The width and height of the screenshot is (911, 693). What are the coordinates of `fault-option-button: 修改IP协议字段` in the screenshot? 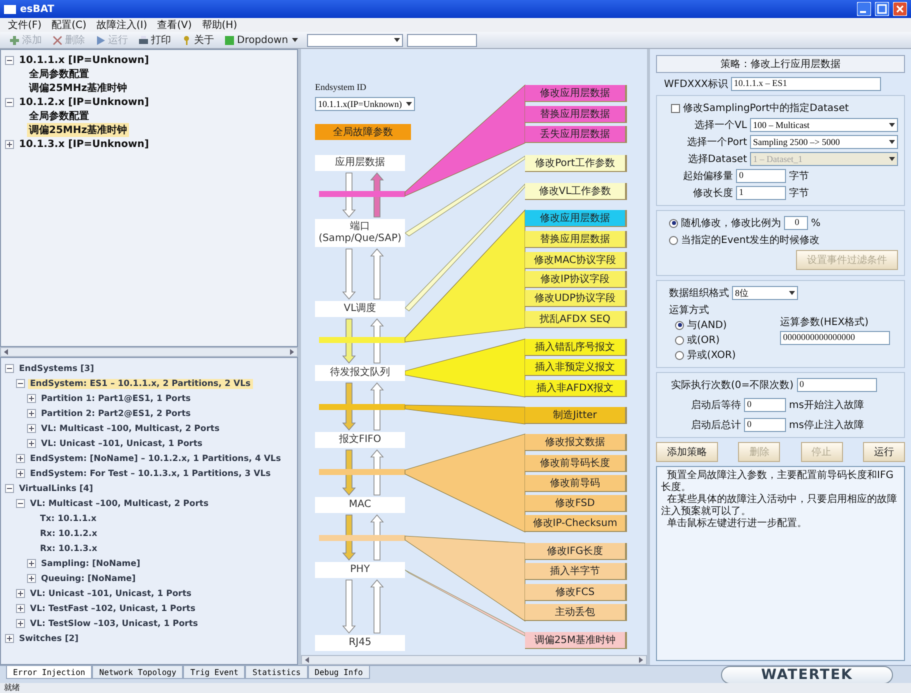 It's located at (576, 279).